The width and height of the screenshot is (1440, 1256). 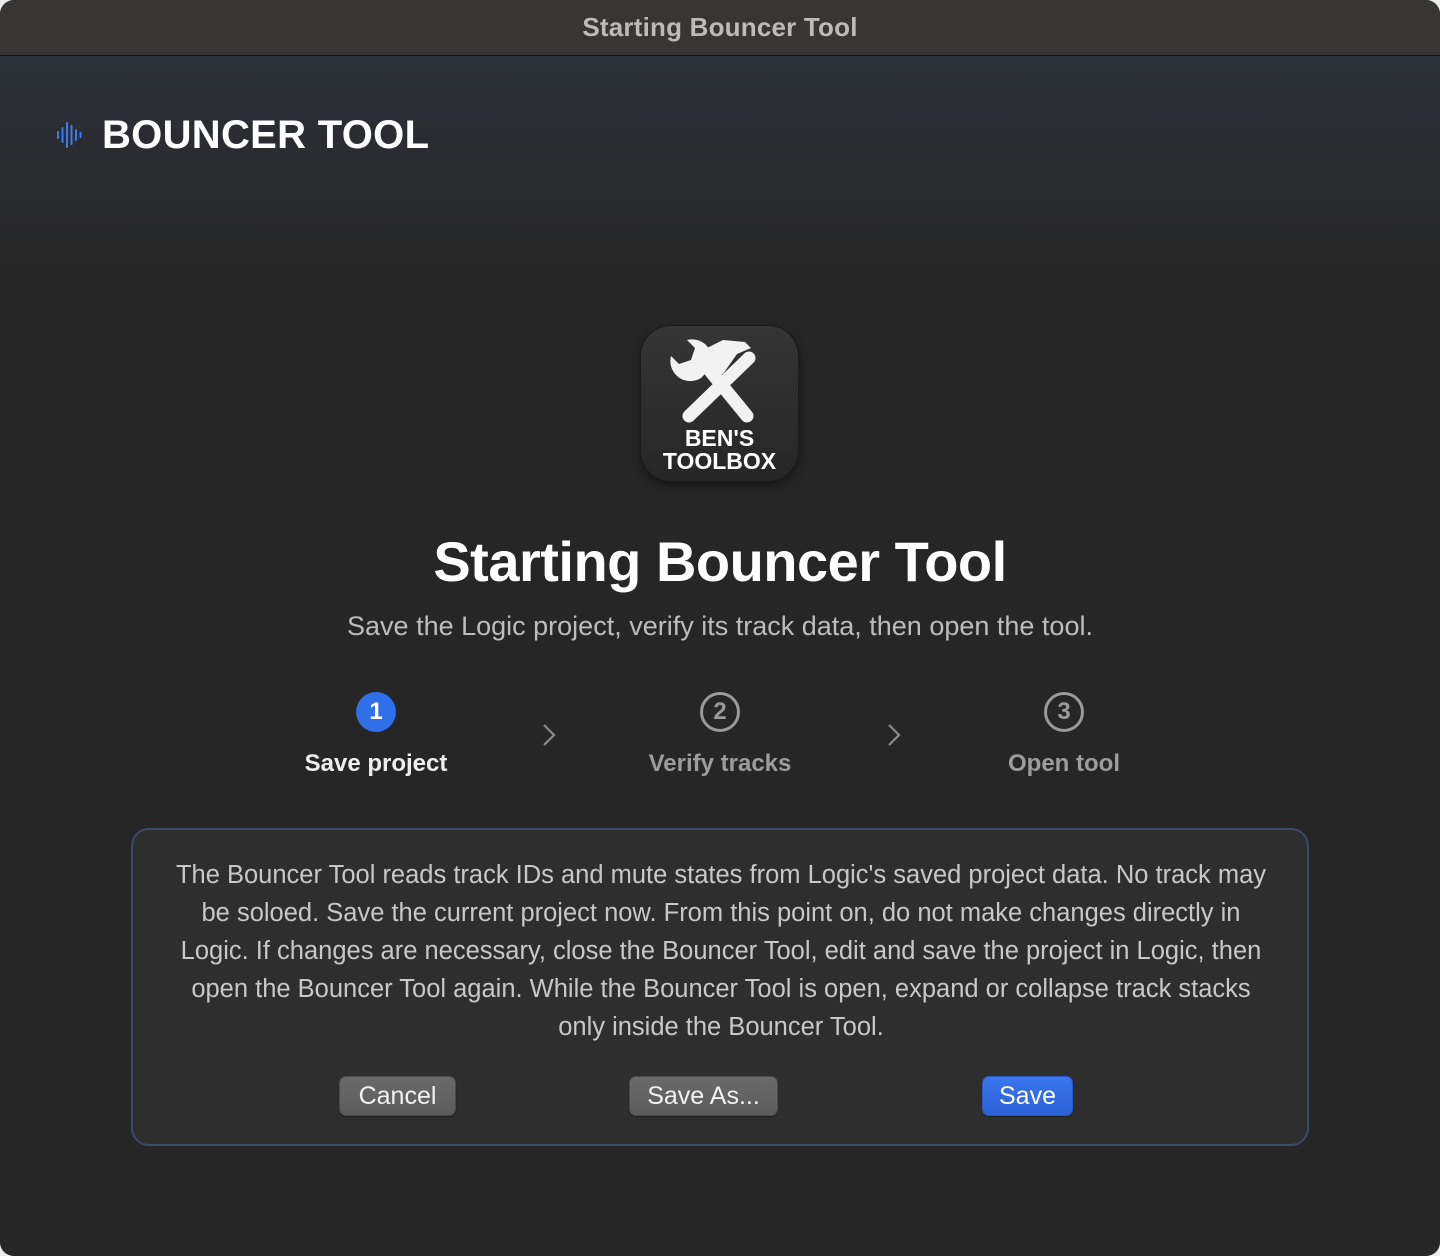 What do you see at coordinates (397, 1096) in the screenshot?
I see `cancel-button: Cancel` at bounding box center [397, 1096].